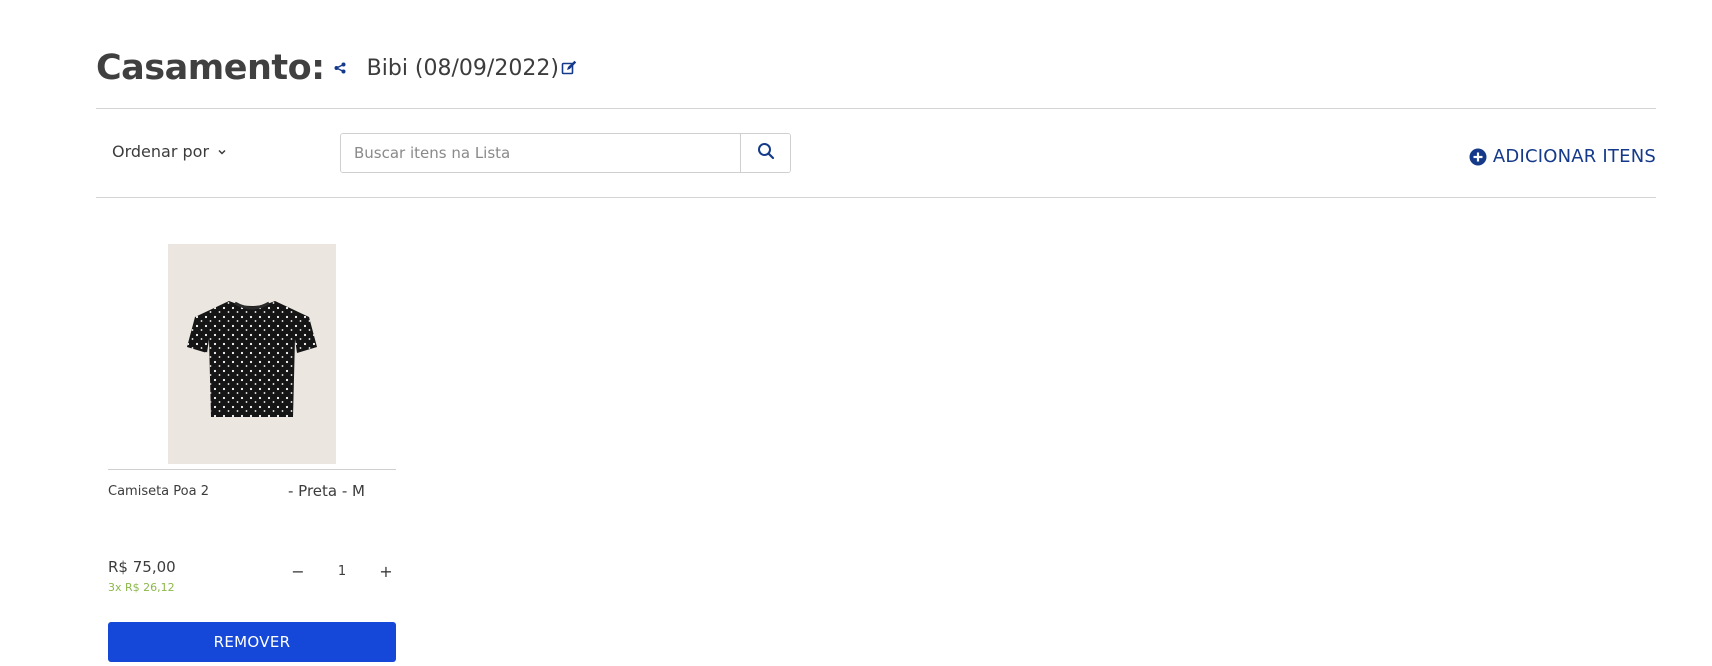  What do you see at coordinates (222, 152) in the screenshot?
I see `chevron-down-icon` at bounding box center [222, 152].